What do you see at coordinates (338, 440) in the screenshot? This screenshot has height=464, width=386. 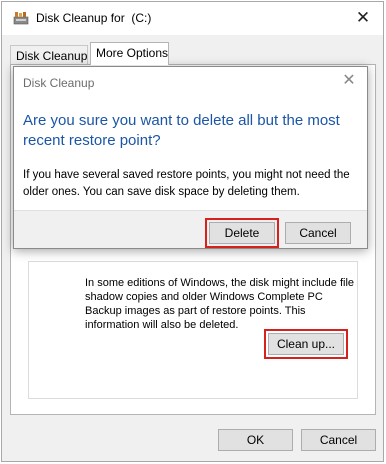 I see `cancel-button: Cancel` at bounding box center [338, 440].